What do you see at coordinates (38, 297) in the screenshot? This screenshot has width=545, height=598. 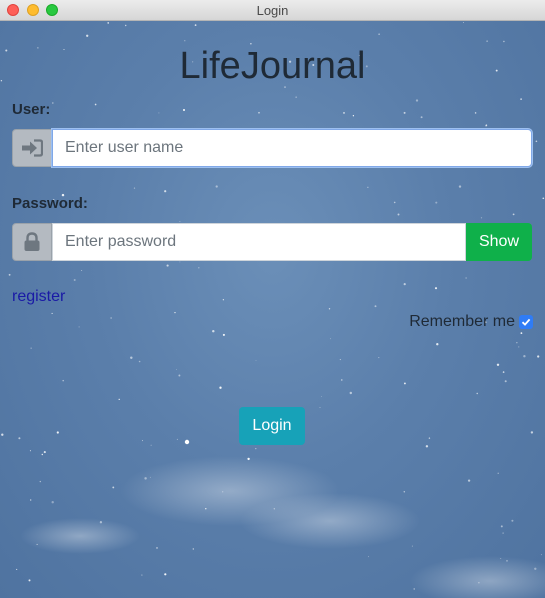 I see `register-link: register` at bounding box center [38, 297].